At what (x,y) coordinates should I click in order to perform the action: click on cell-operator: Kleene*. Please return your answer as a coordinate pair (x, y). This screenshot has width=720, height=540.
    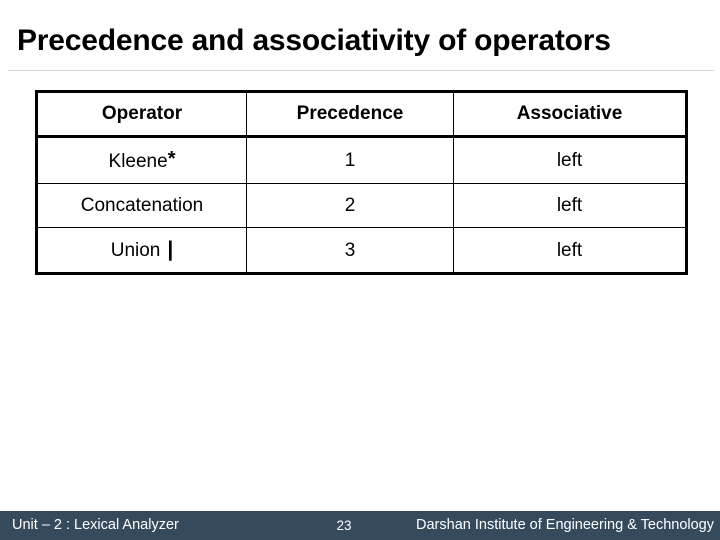
    Looking at the image, I should click on (141, 160).